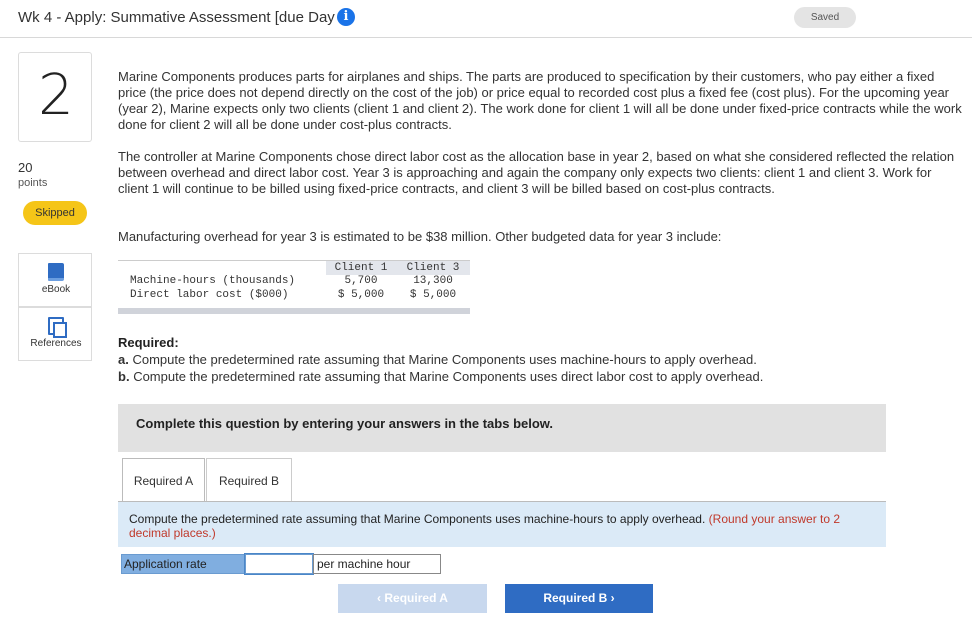 Image resolution: width=972 pixels, height=620 pixels. Describe the element at coordinates (148, 342) in the screenshot. I see `required-heading: Required:` at that location.